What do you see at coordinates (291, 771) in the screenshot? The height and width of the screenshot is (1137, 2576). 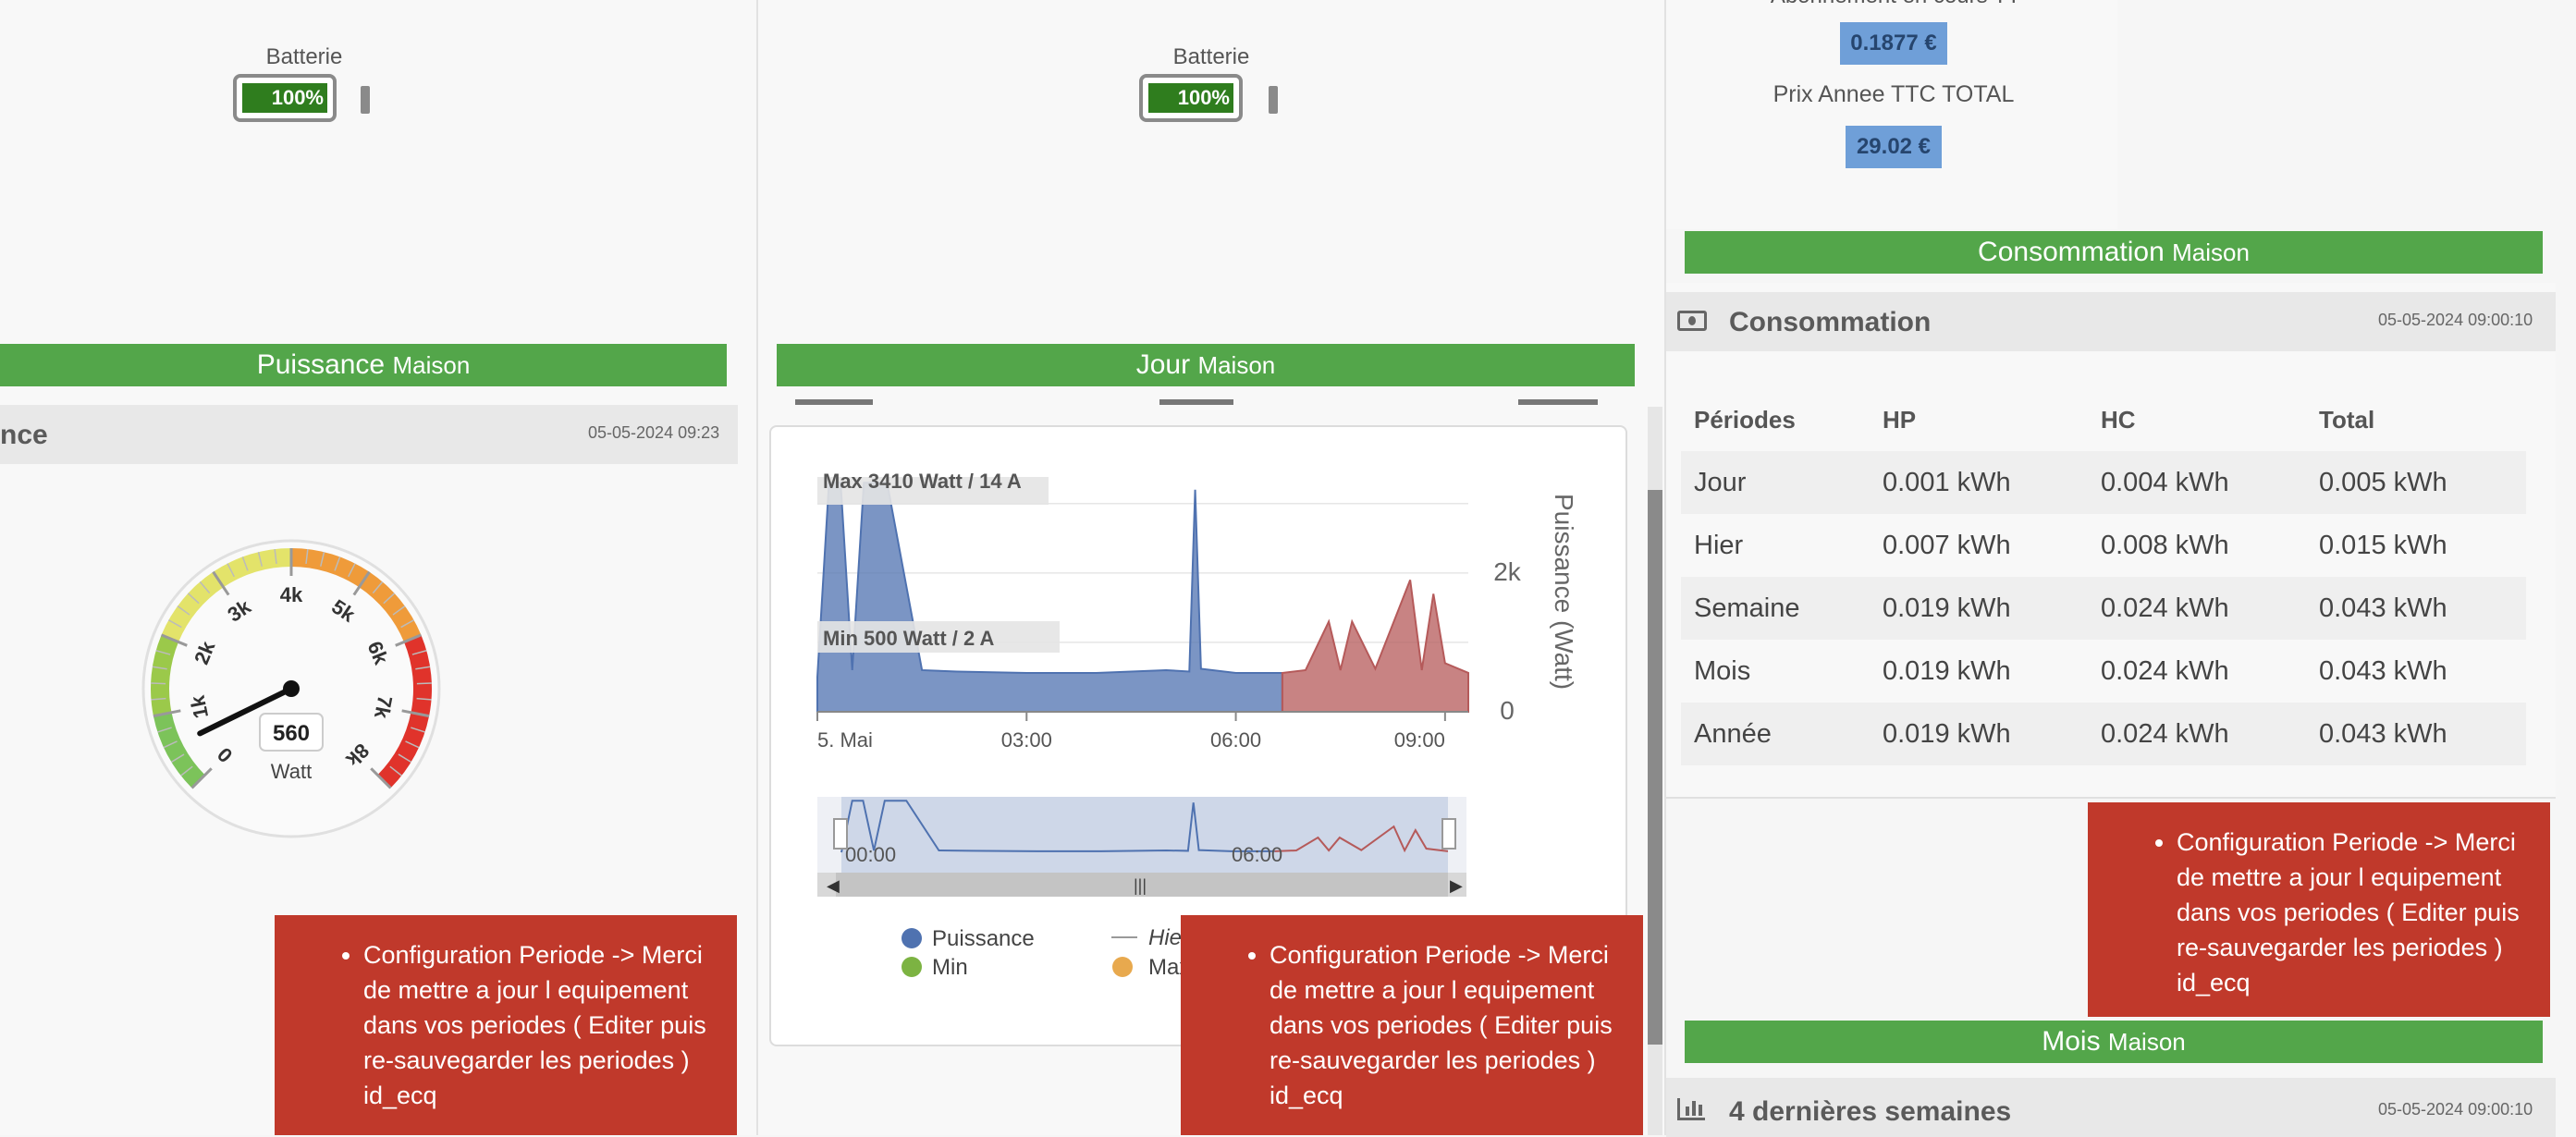 I see `gauge-unit: Watt` at bounding box center [291, 771].